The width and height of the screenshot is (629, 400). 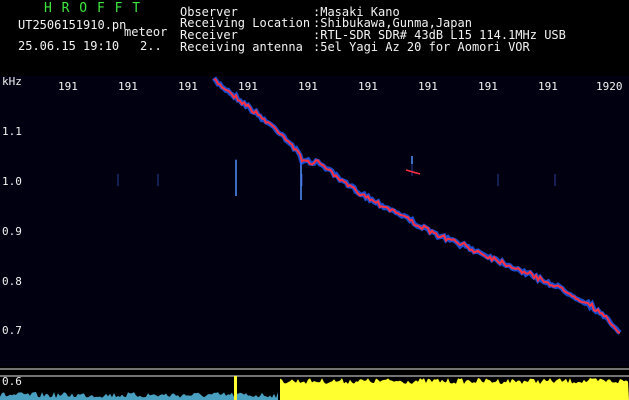 What do you see at coordinates (235, 388) in the screenshot?
I see `level-spike` at bounding box center [235, 388].